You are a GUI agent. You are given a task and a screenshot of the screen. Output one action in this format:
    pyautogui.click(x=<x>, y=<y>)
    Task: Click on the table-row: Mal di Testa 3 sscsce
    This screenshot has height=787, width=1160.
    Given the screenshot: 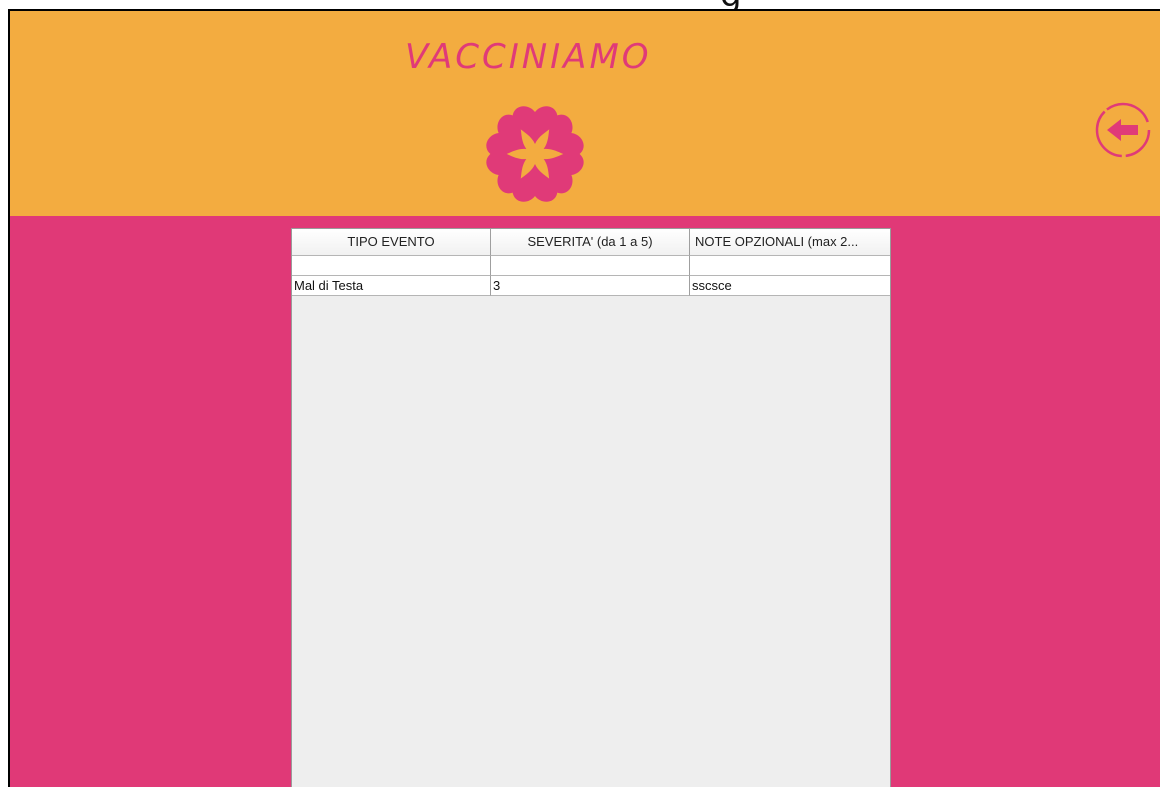 What is the action you would take?
    pyautogui.click(x=591, y=286)
    